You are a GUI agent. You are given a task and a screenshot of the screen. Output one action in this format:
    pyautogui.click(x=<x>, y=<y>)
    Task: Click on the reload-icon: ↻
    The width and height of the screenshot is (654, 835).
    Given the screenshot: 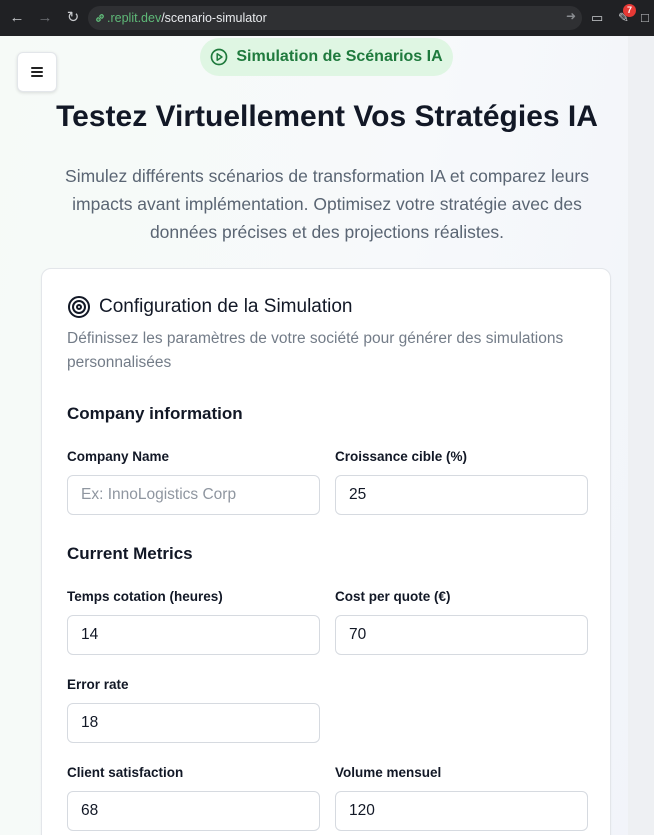 What is the action you would take?
    pyautogui.click(x=73, y=18)
    